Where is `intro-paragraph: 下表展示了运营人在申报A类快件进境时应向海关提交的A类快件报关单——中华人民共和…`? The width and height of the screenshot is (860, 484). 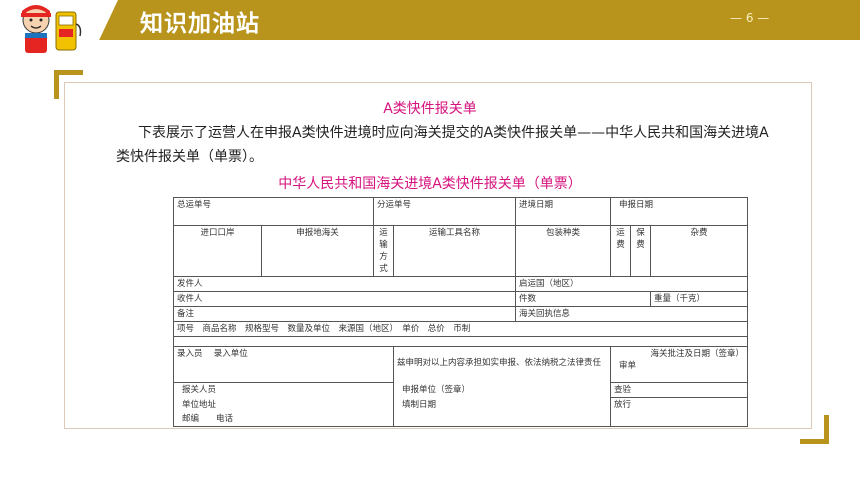
intro-paragraph: 下表展示了运营人在申报A类快件进境时应向海关提交的A类快件报关单——中华人民共和… is located at coordinates (442, 145).